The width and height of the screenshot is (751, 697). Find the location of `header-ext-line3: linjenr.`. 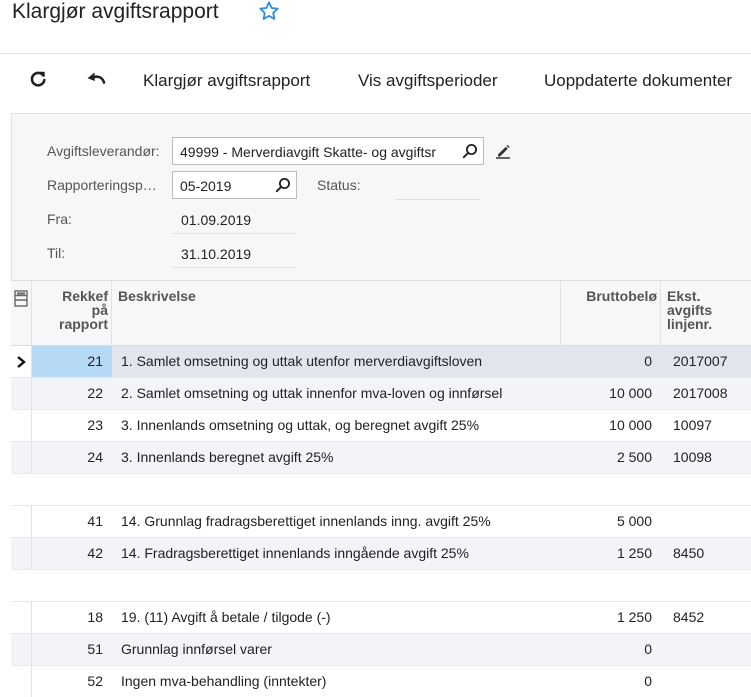

header-ext-line3: linjenr. is located at coordinates (690, 324).